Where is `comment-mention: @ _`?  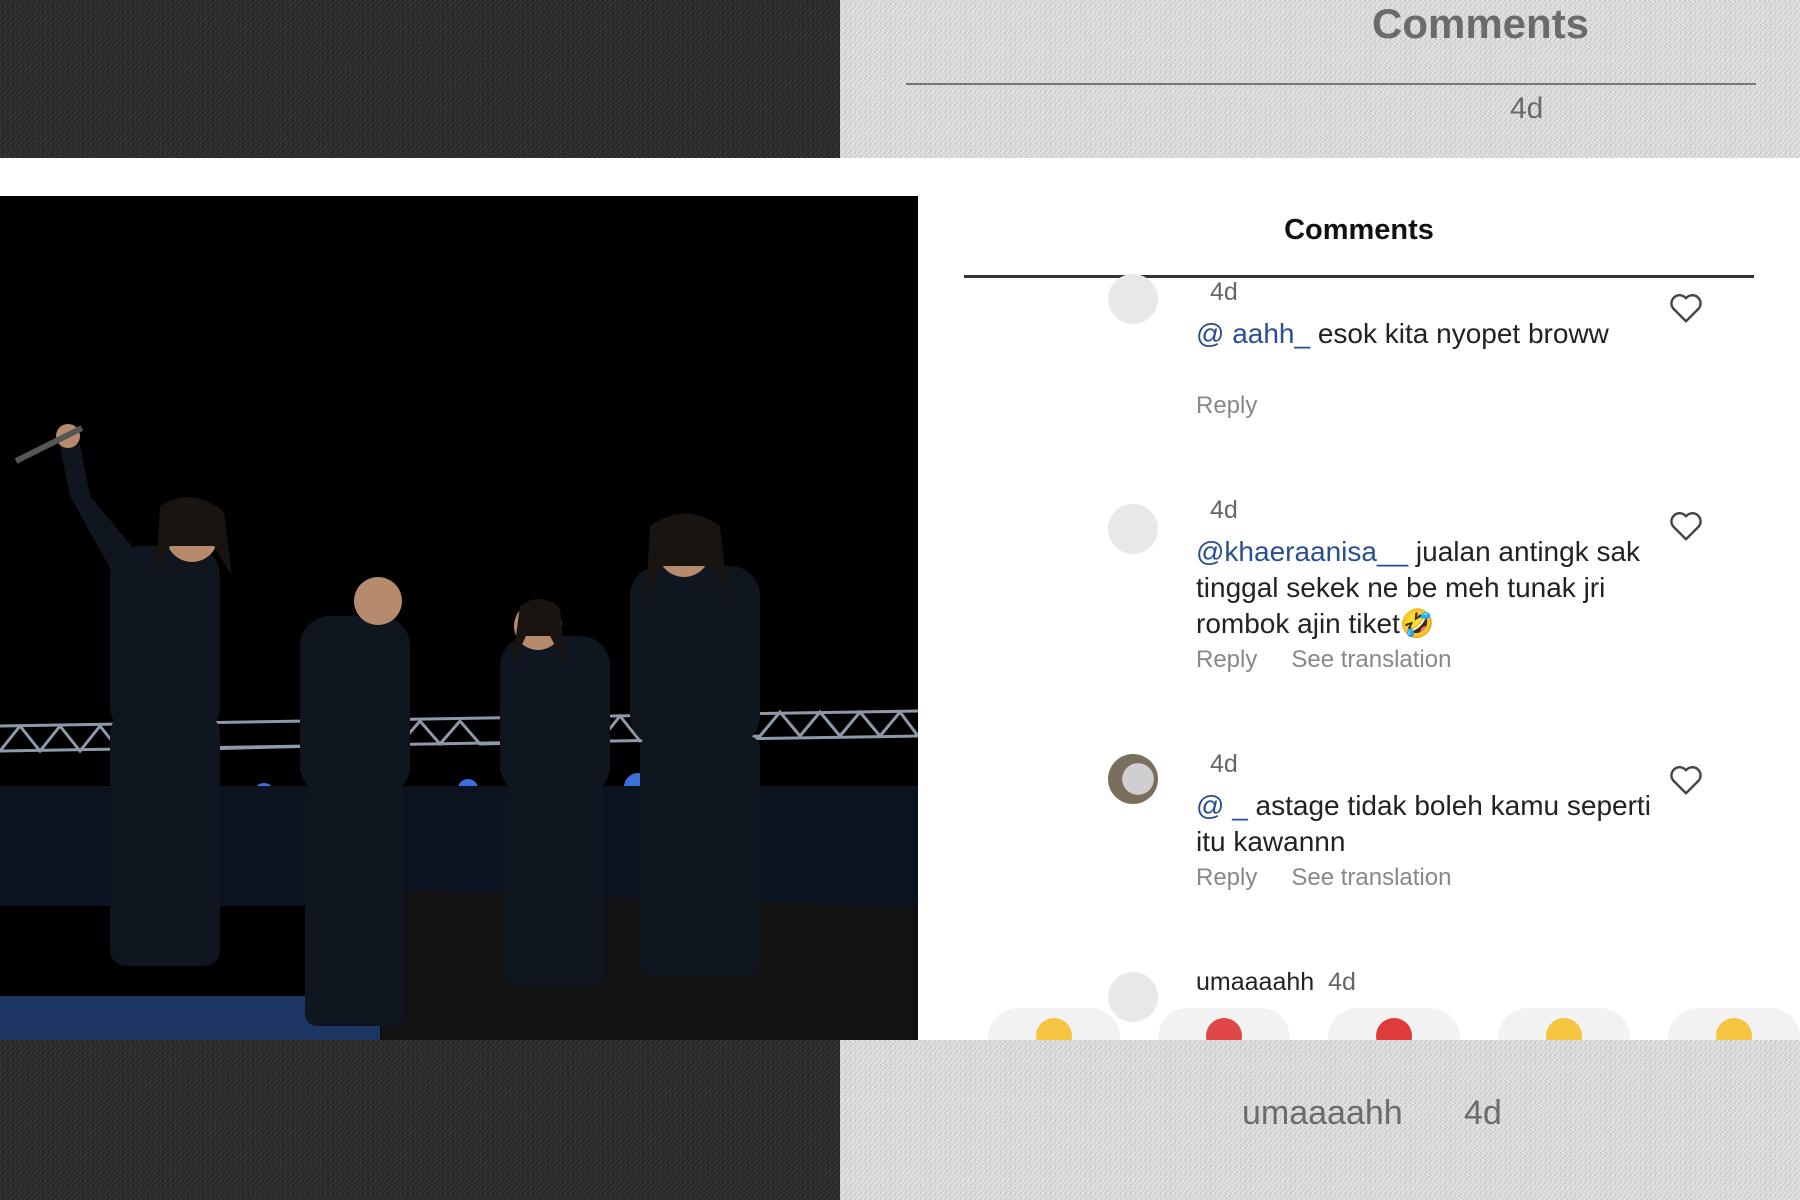
comment-mention: @ _ is located at coordinates (1222, 805).